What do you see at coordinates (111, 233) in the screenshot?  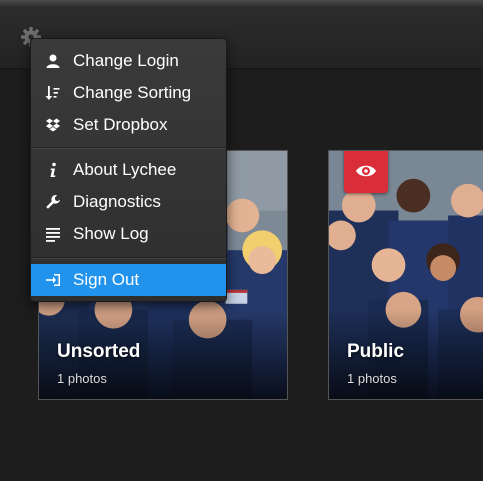 I see `menu-item-label: Show Log` at bounding box center [111, 233].